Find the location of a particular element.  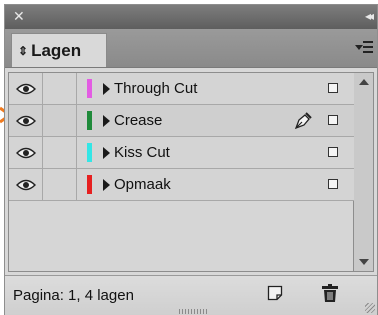

tab-layers: ⇕ Lagen is located at coordinates (59, 50).